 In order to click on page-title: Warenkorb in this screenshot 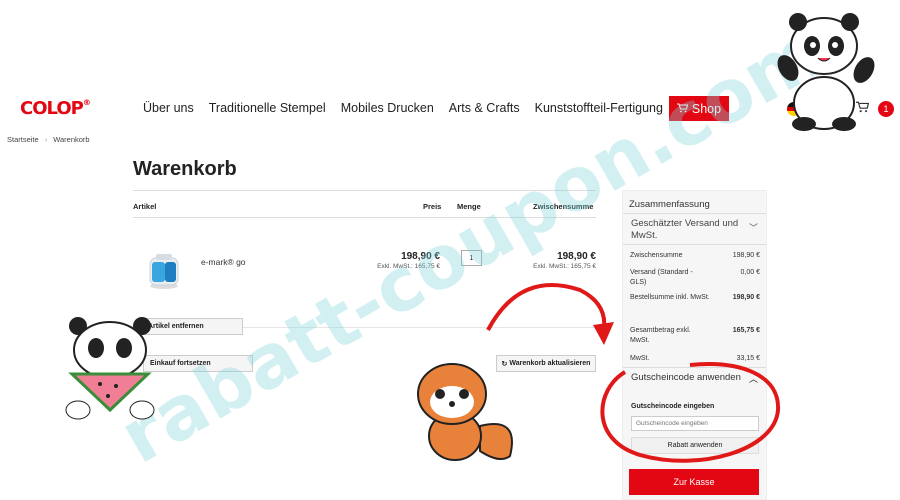, I will do `click(185, 169)`.